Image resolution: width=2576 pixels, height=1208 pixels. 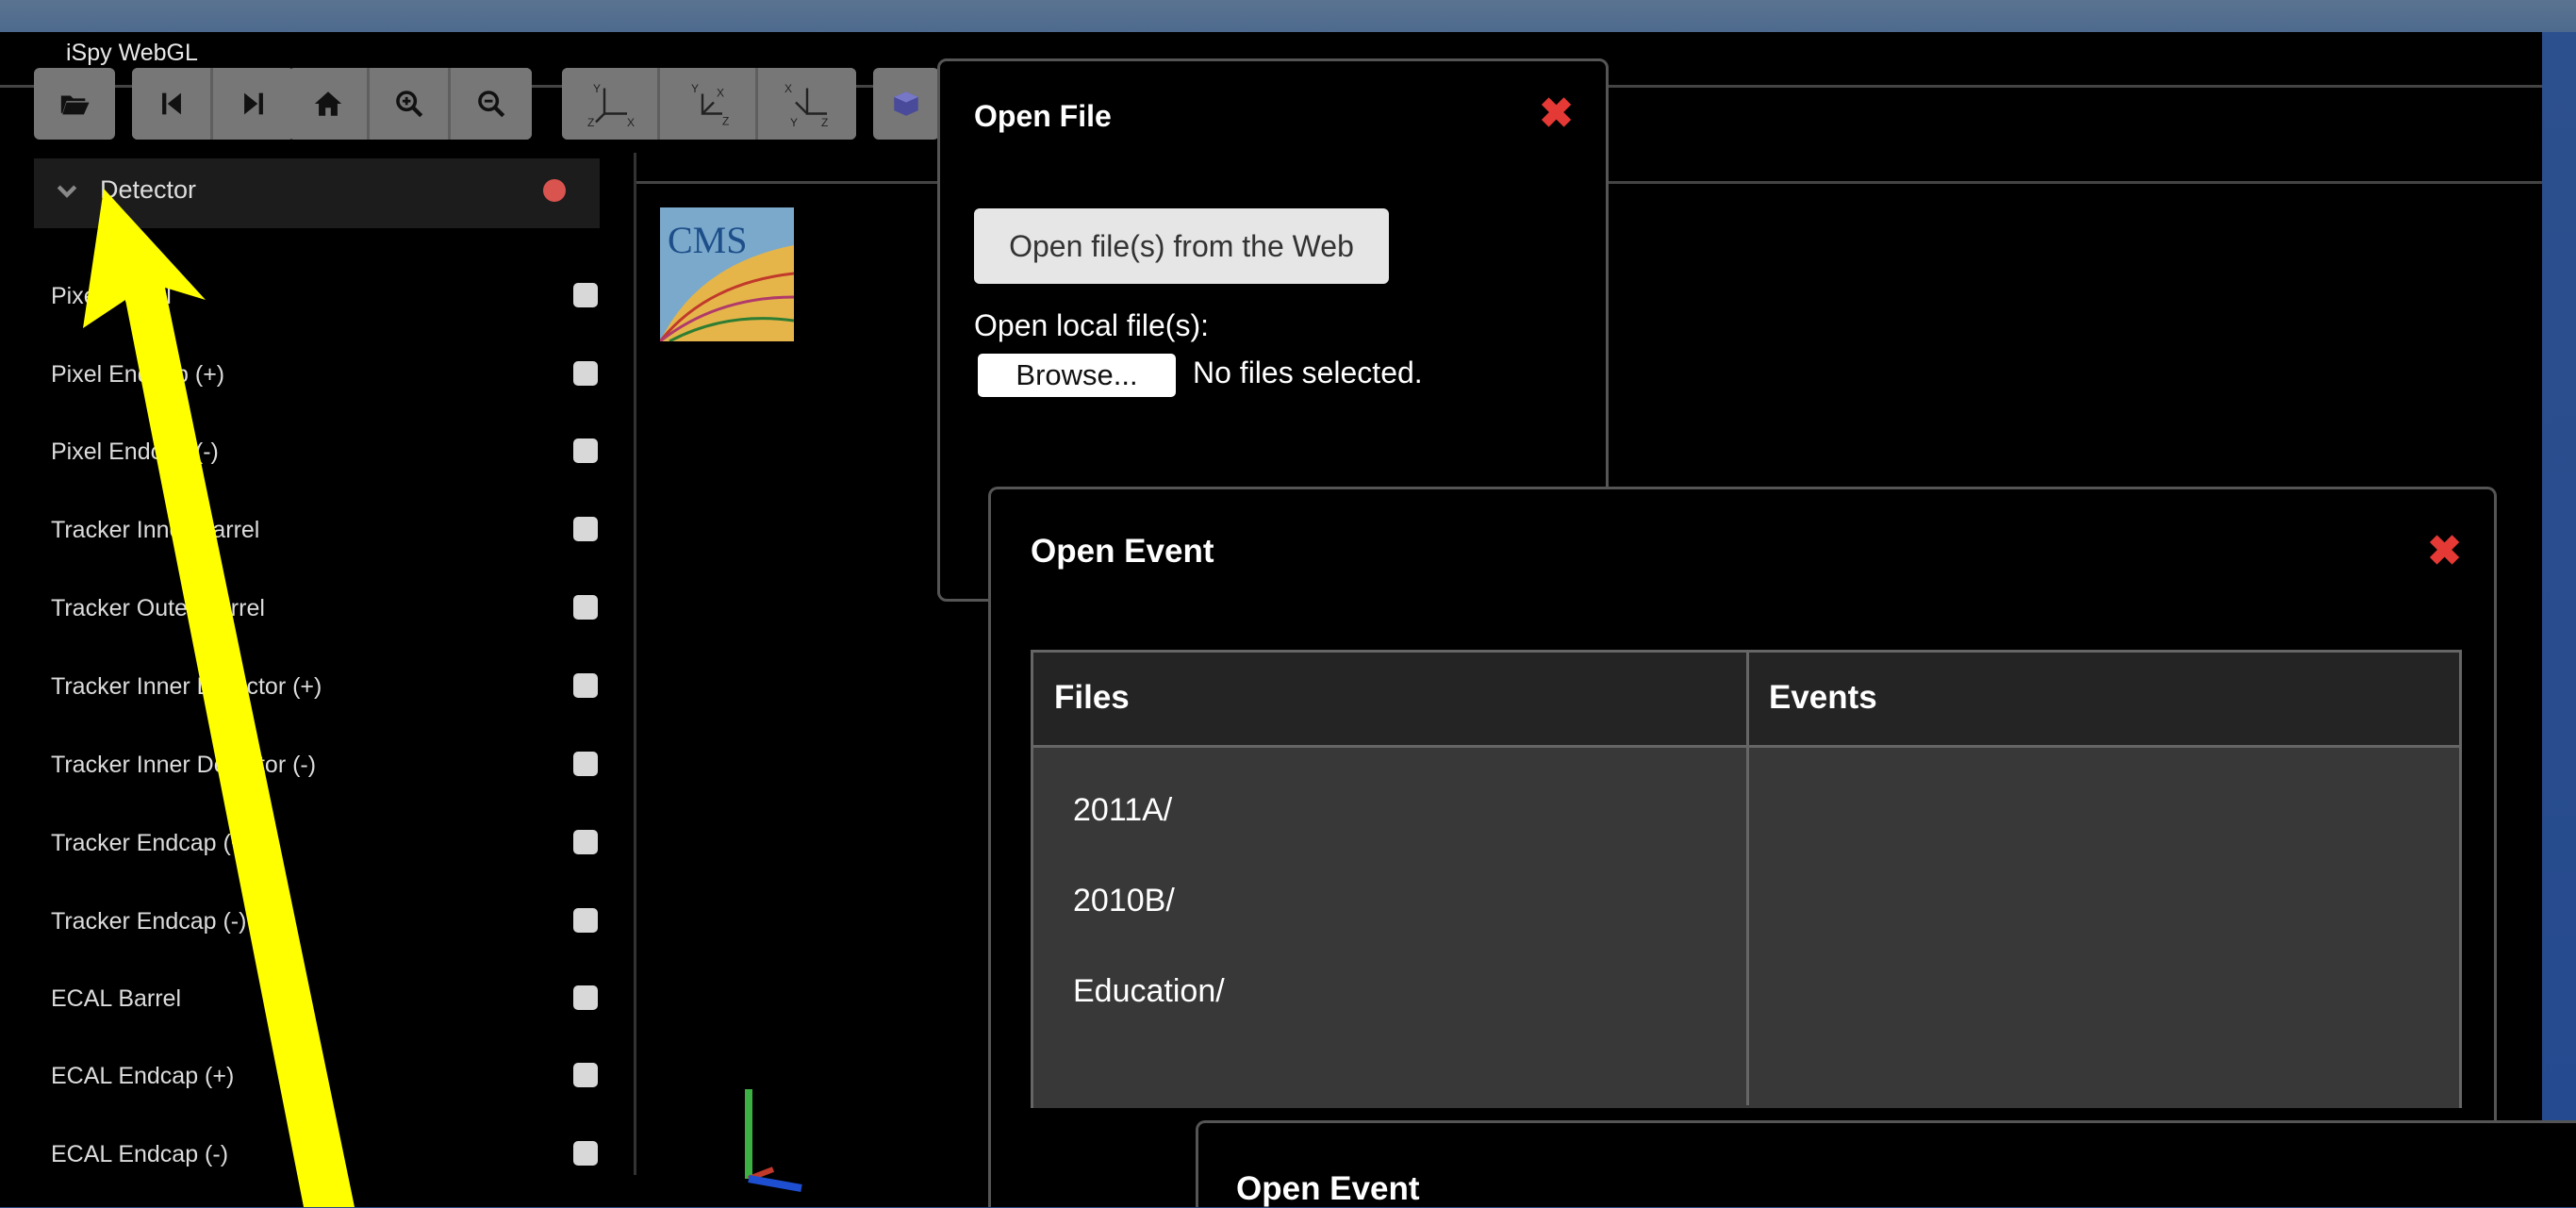 I want to click on folder-open-icon, so click(x=75, y=105).